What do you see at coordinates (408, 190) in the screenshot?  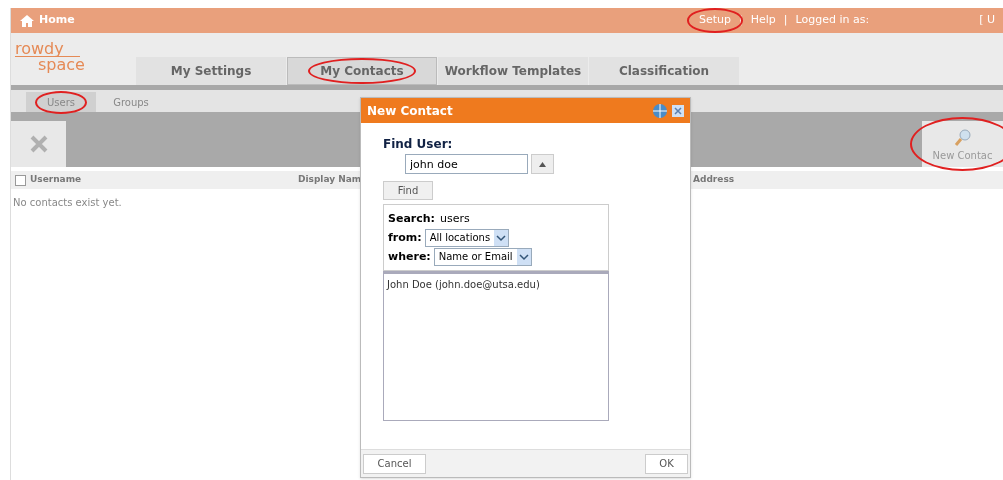 I see `find-button: Find` at bounding box center [408, 190].